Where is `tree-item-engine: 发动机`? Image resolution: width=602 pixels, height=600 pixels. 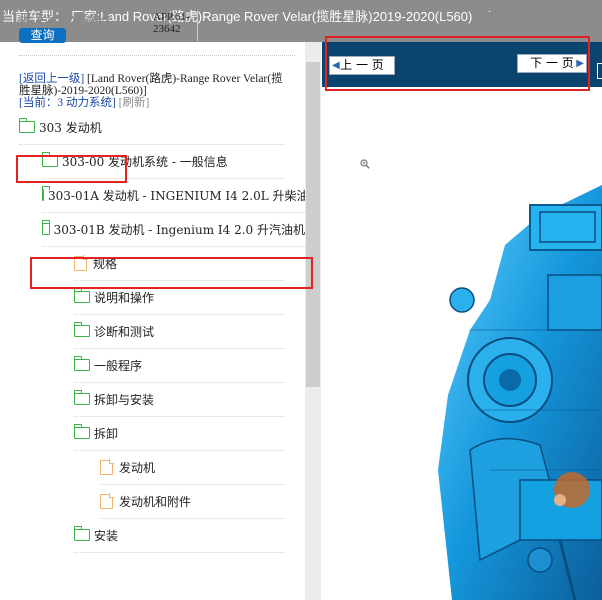 tree-item-engine: 发动机 is located at coordinates (192, 468).